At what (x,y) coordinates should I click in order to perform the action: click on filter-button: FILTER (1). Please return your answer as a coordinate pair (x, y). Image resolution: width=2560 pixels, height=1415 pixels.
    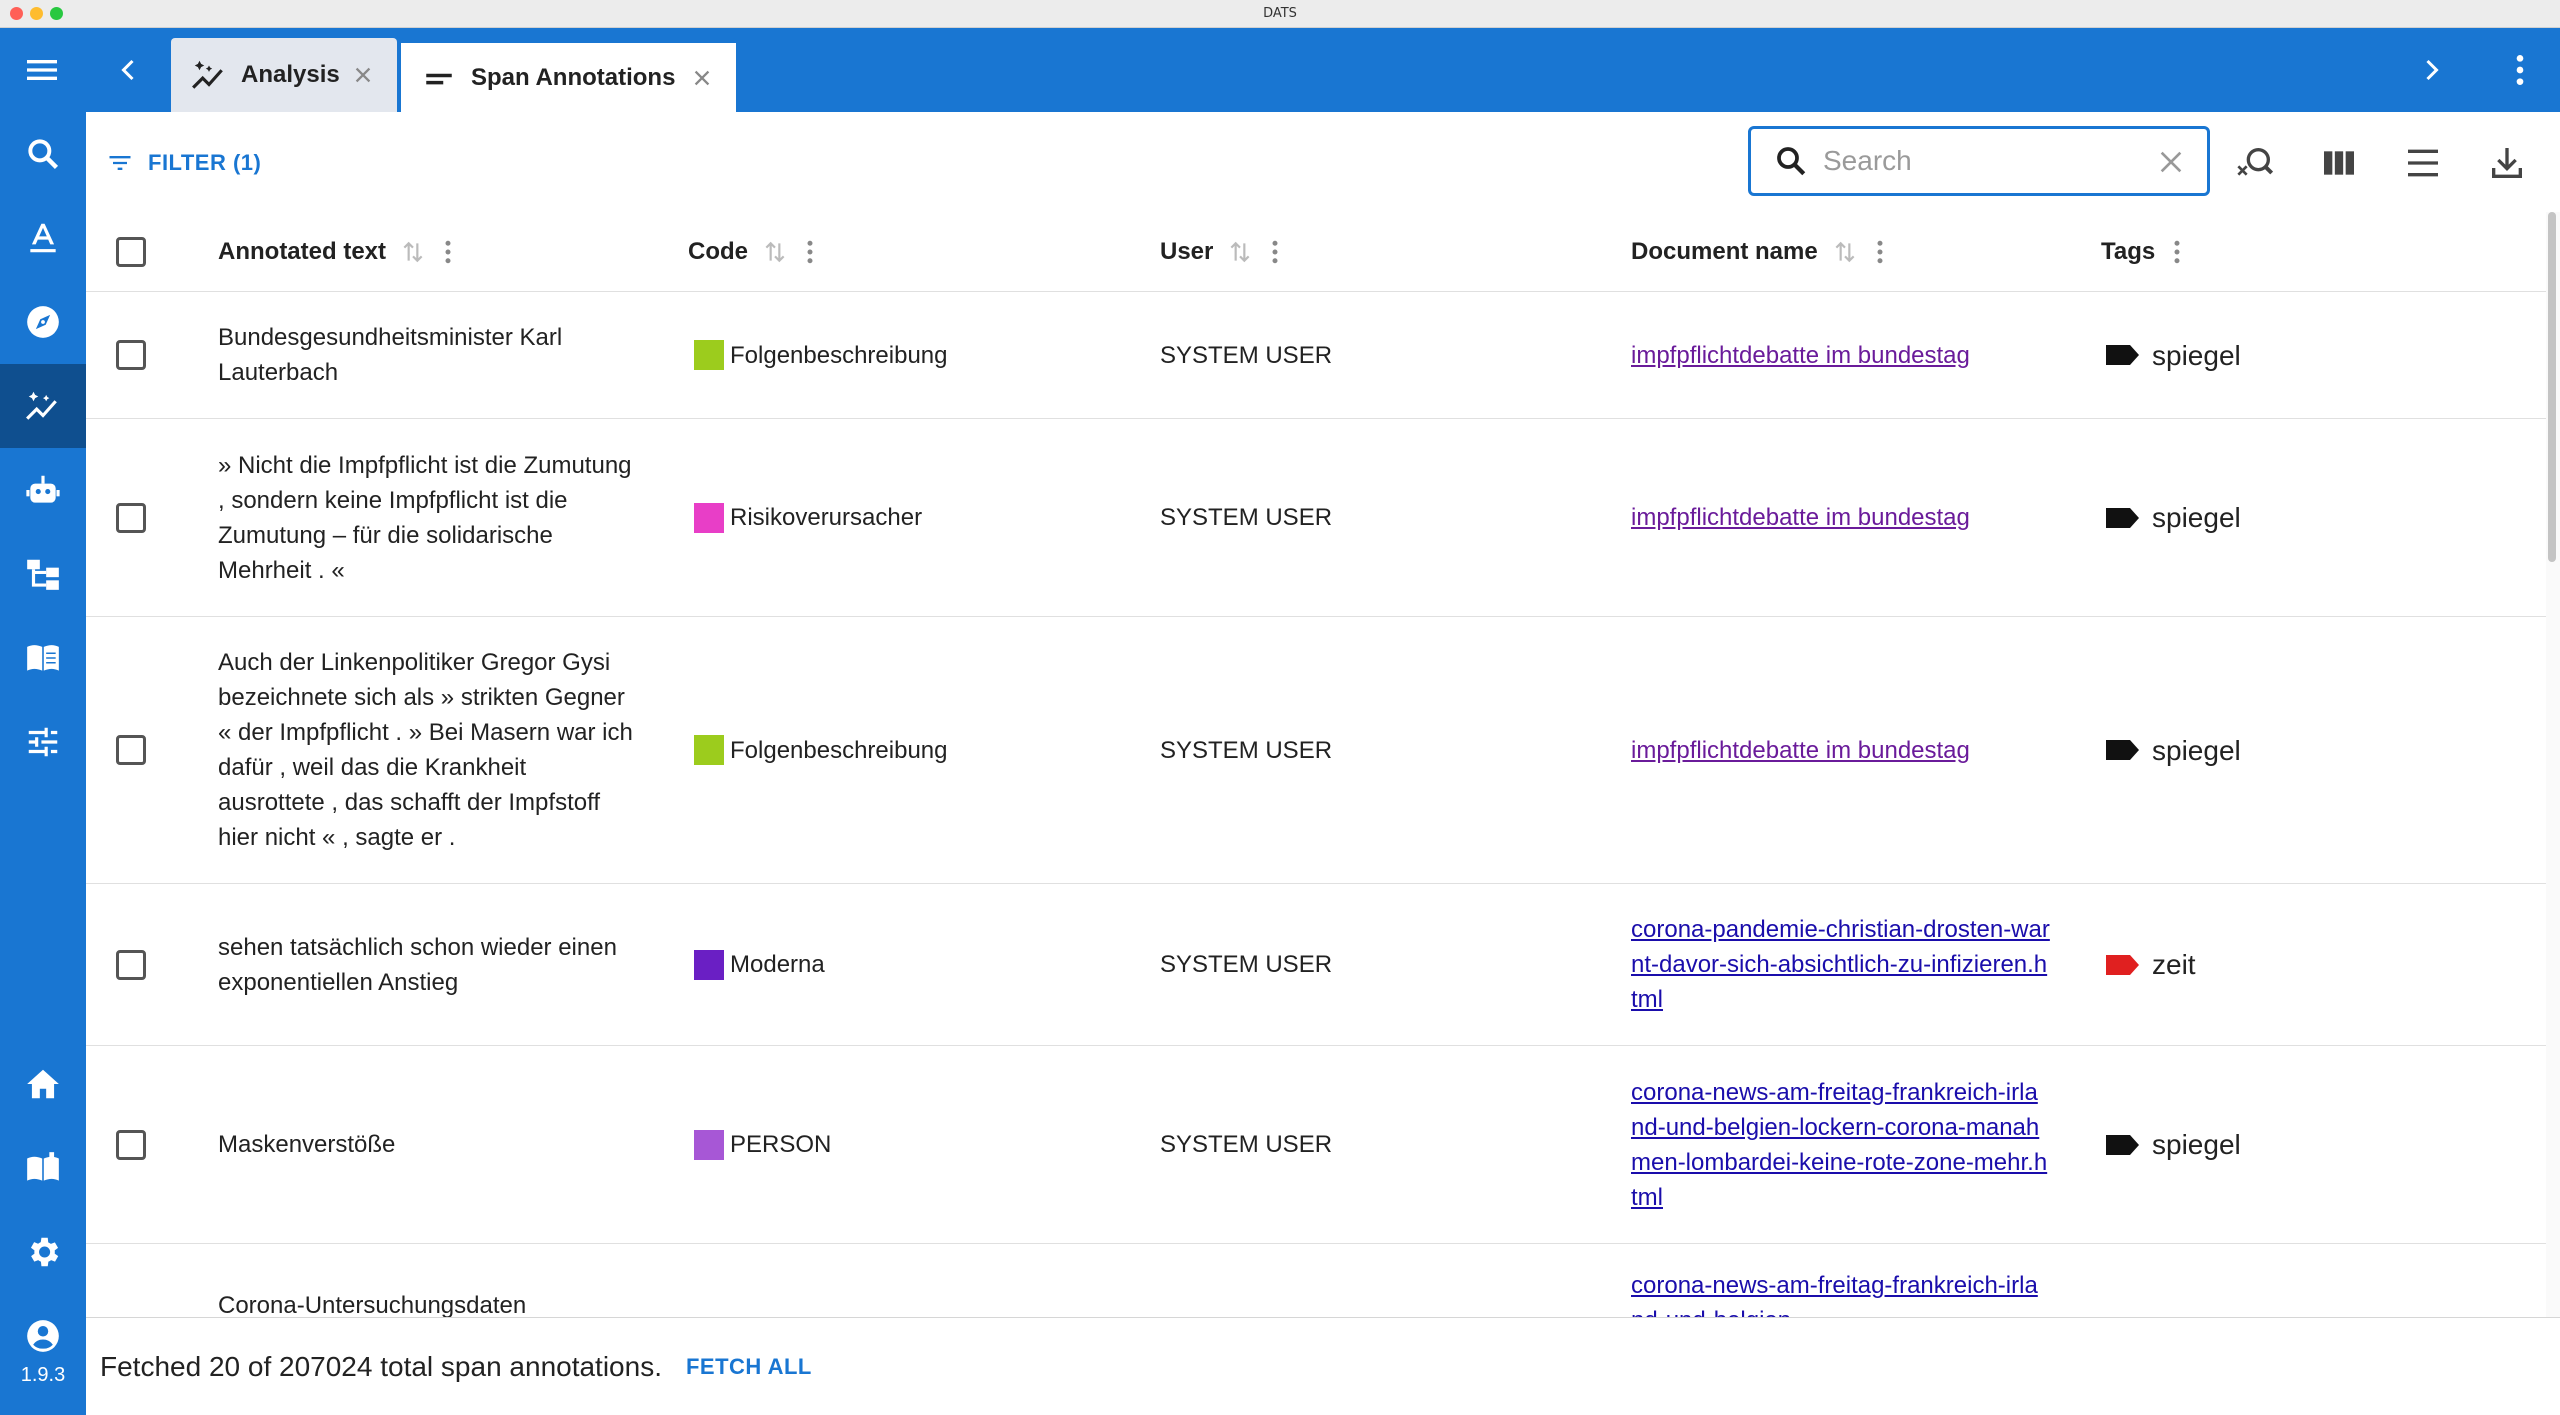
    Looking at the image, I should click on (183, 163).